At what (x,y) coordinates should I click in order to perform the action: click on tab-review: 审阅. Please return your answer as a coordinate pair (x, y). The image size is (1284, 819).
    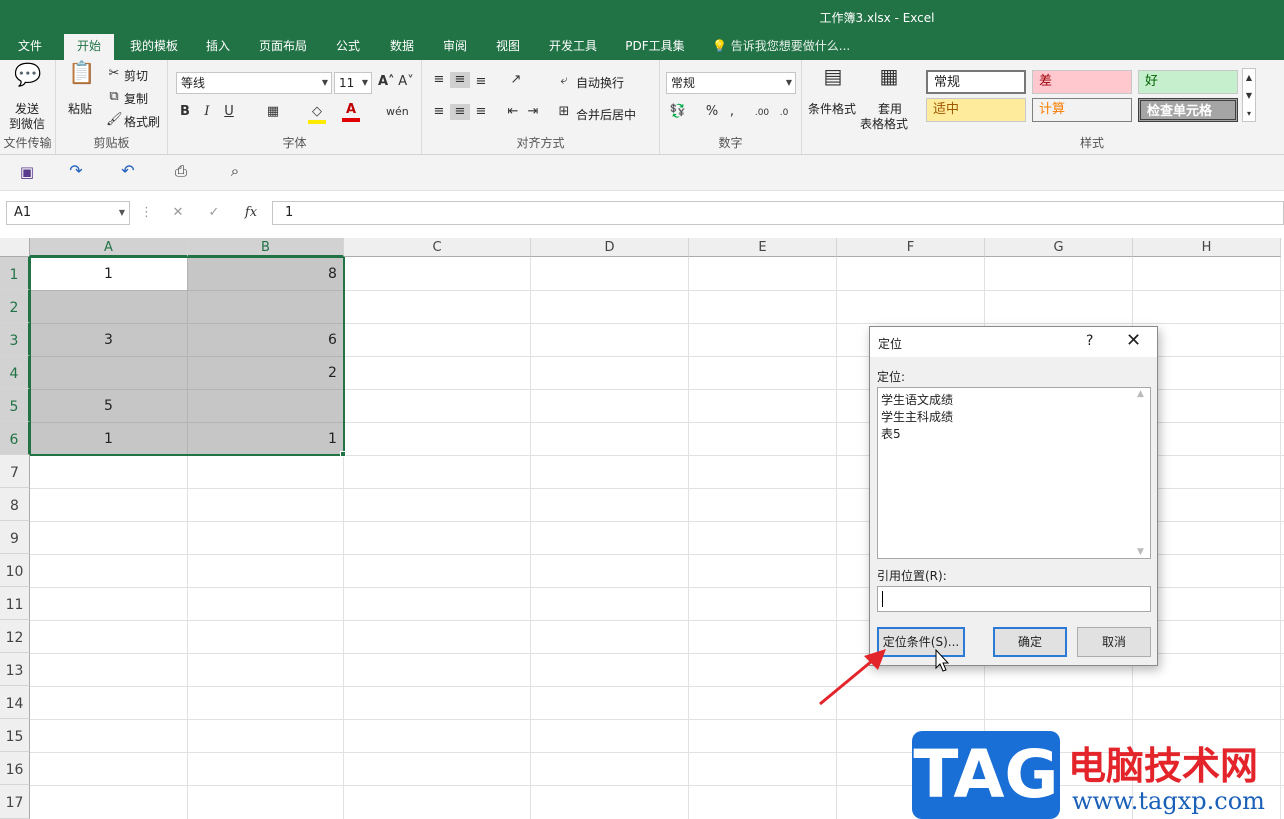
    Looking at the image, I should click on (455, 47).